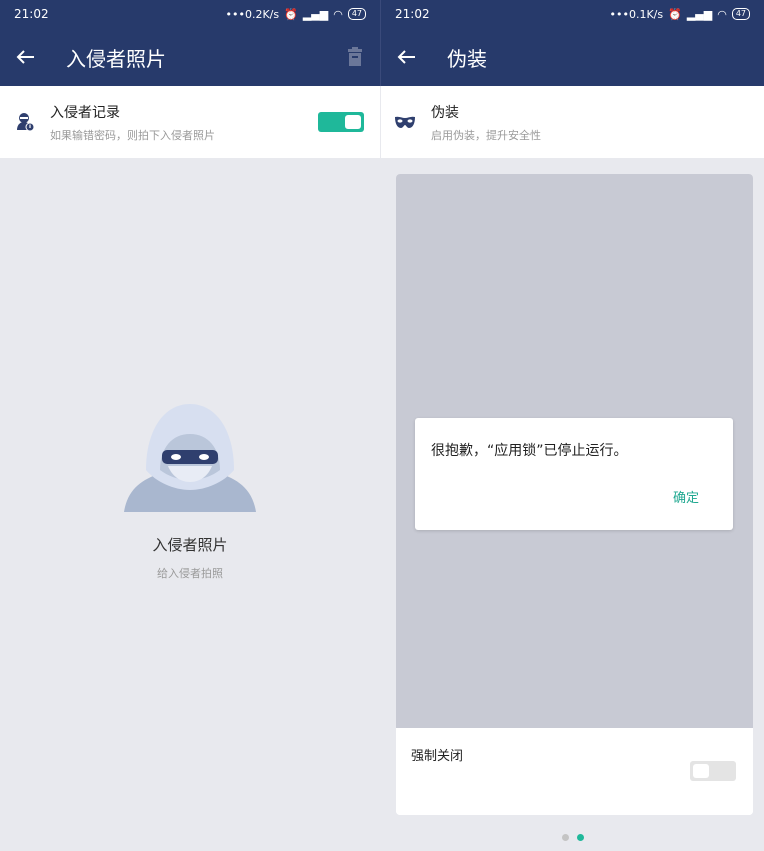 The height and width of the screenshot is (851, 764). I want to click on page-title: 伪装, so click(467, 58).